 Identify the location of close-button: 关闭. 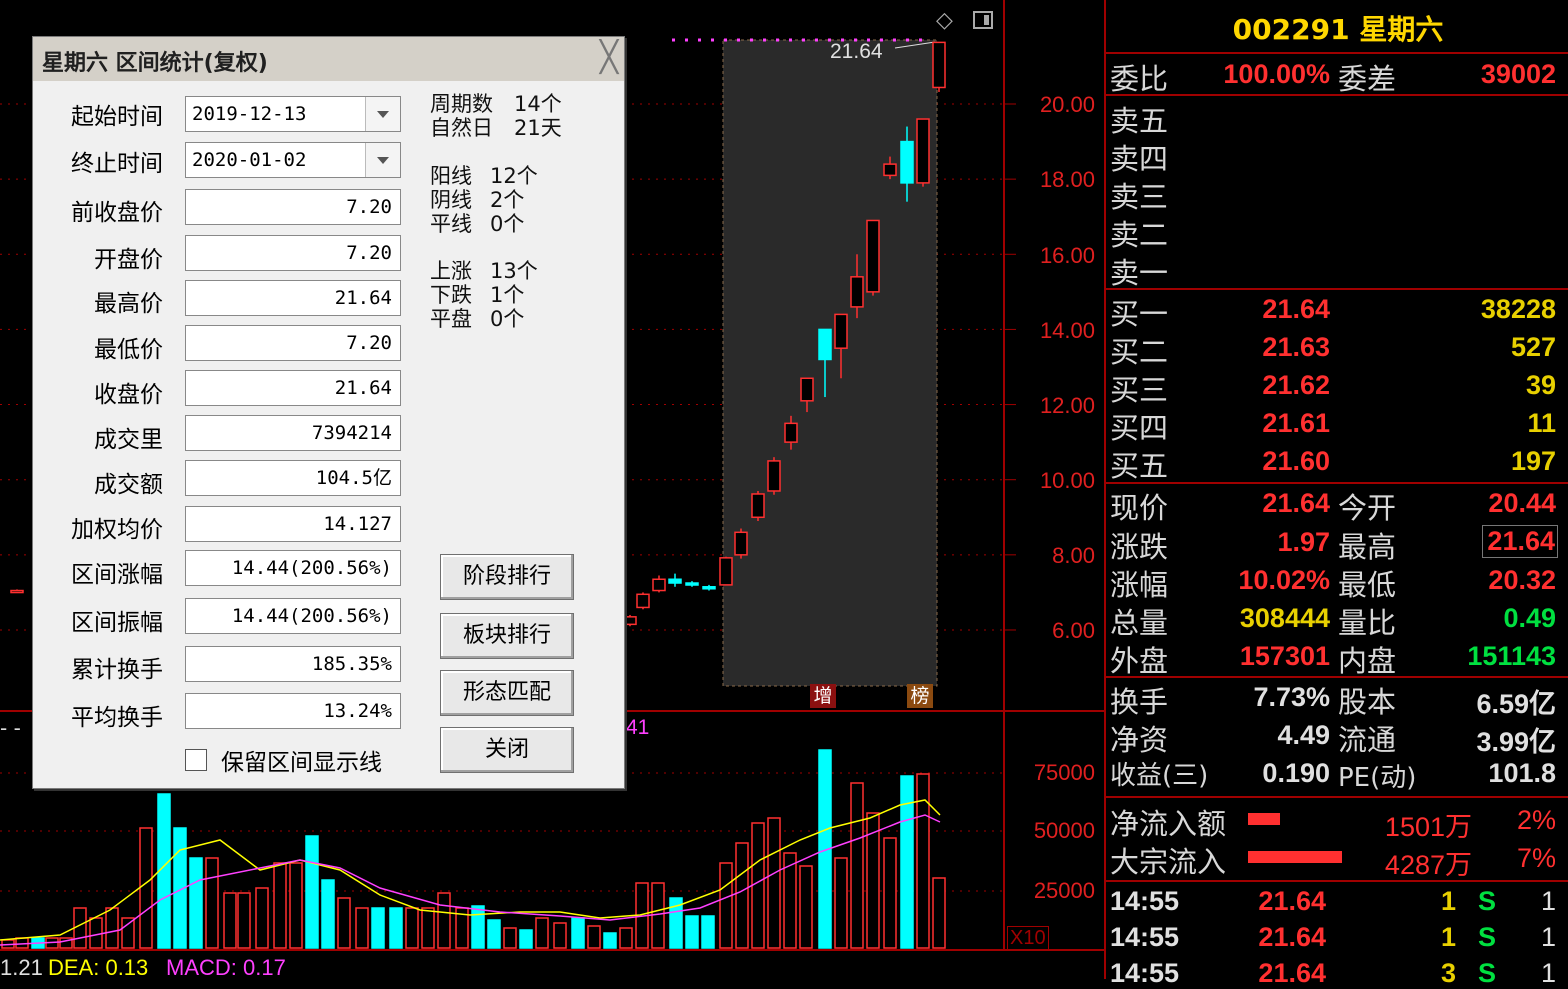
(507, 750).